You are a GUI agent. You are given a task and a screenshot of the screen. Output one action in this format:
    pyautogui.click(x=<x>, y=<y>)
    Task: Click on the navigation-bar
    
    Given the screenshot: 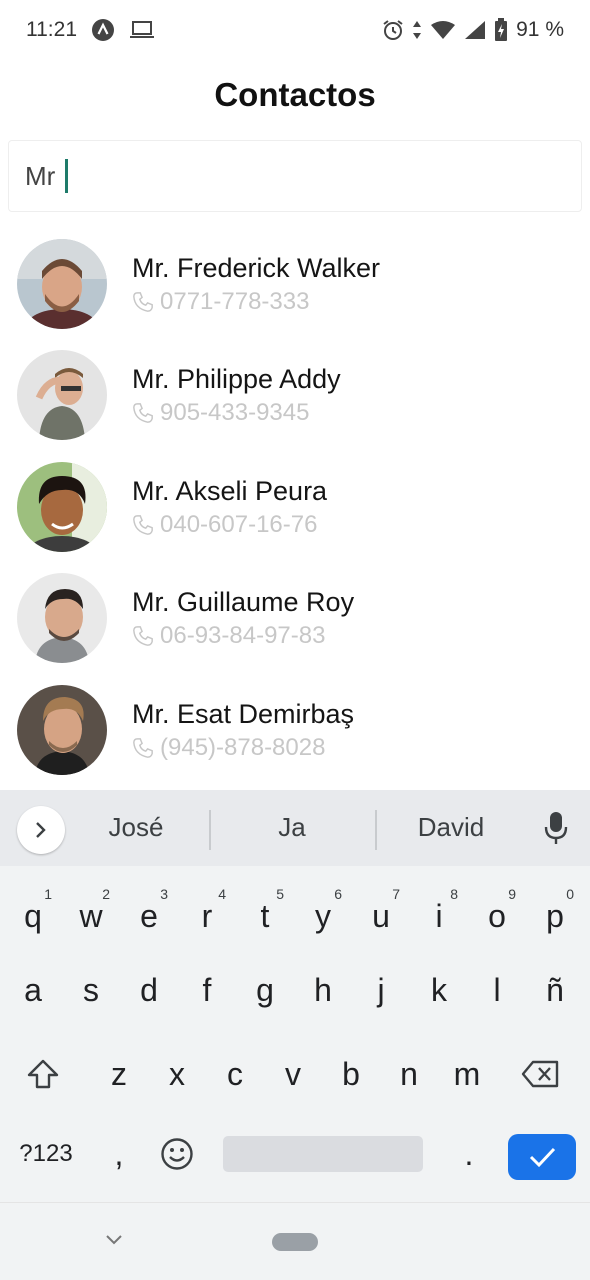 What is the action you would take?
    pyautogui.click(x=295, y=1241)
    